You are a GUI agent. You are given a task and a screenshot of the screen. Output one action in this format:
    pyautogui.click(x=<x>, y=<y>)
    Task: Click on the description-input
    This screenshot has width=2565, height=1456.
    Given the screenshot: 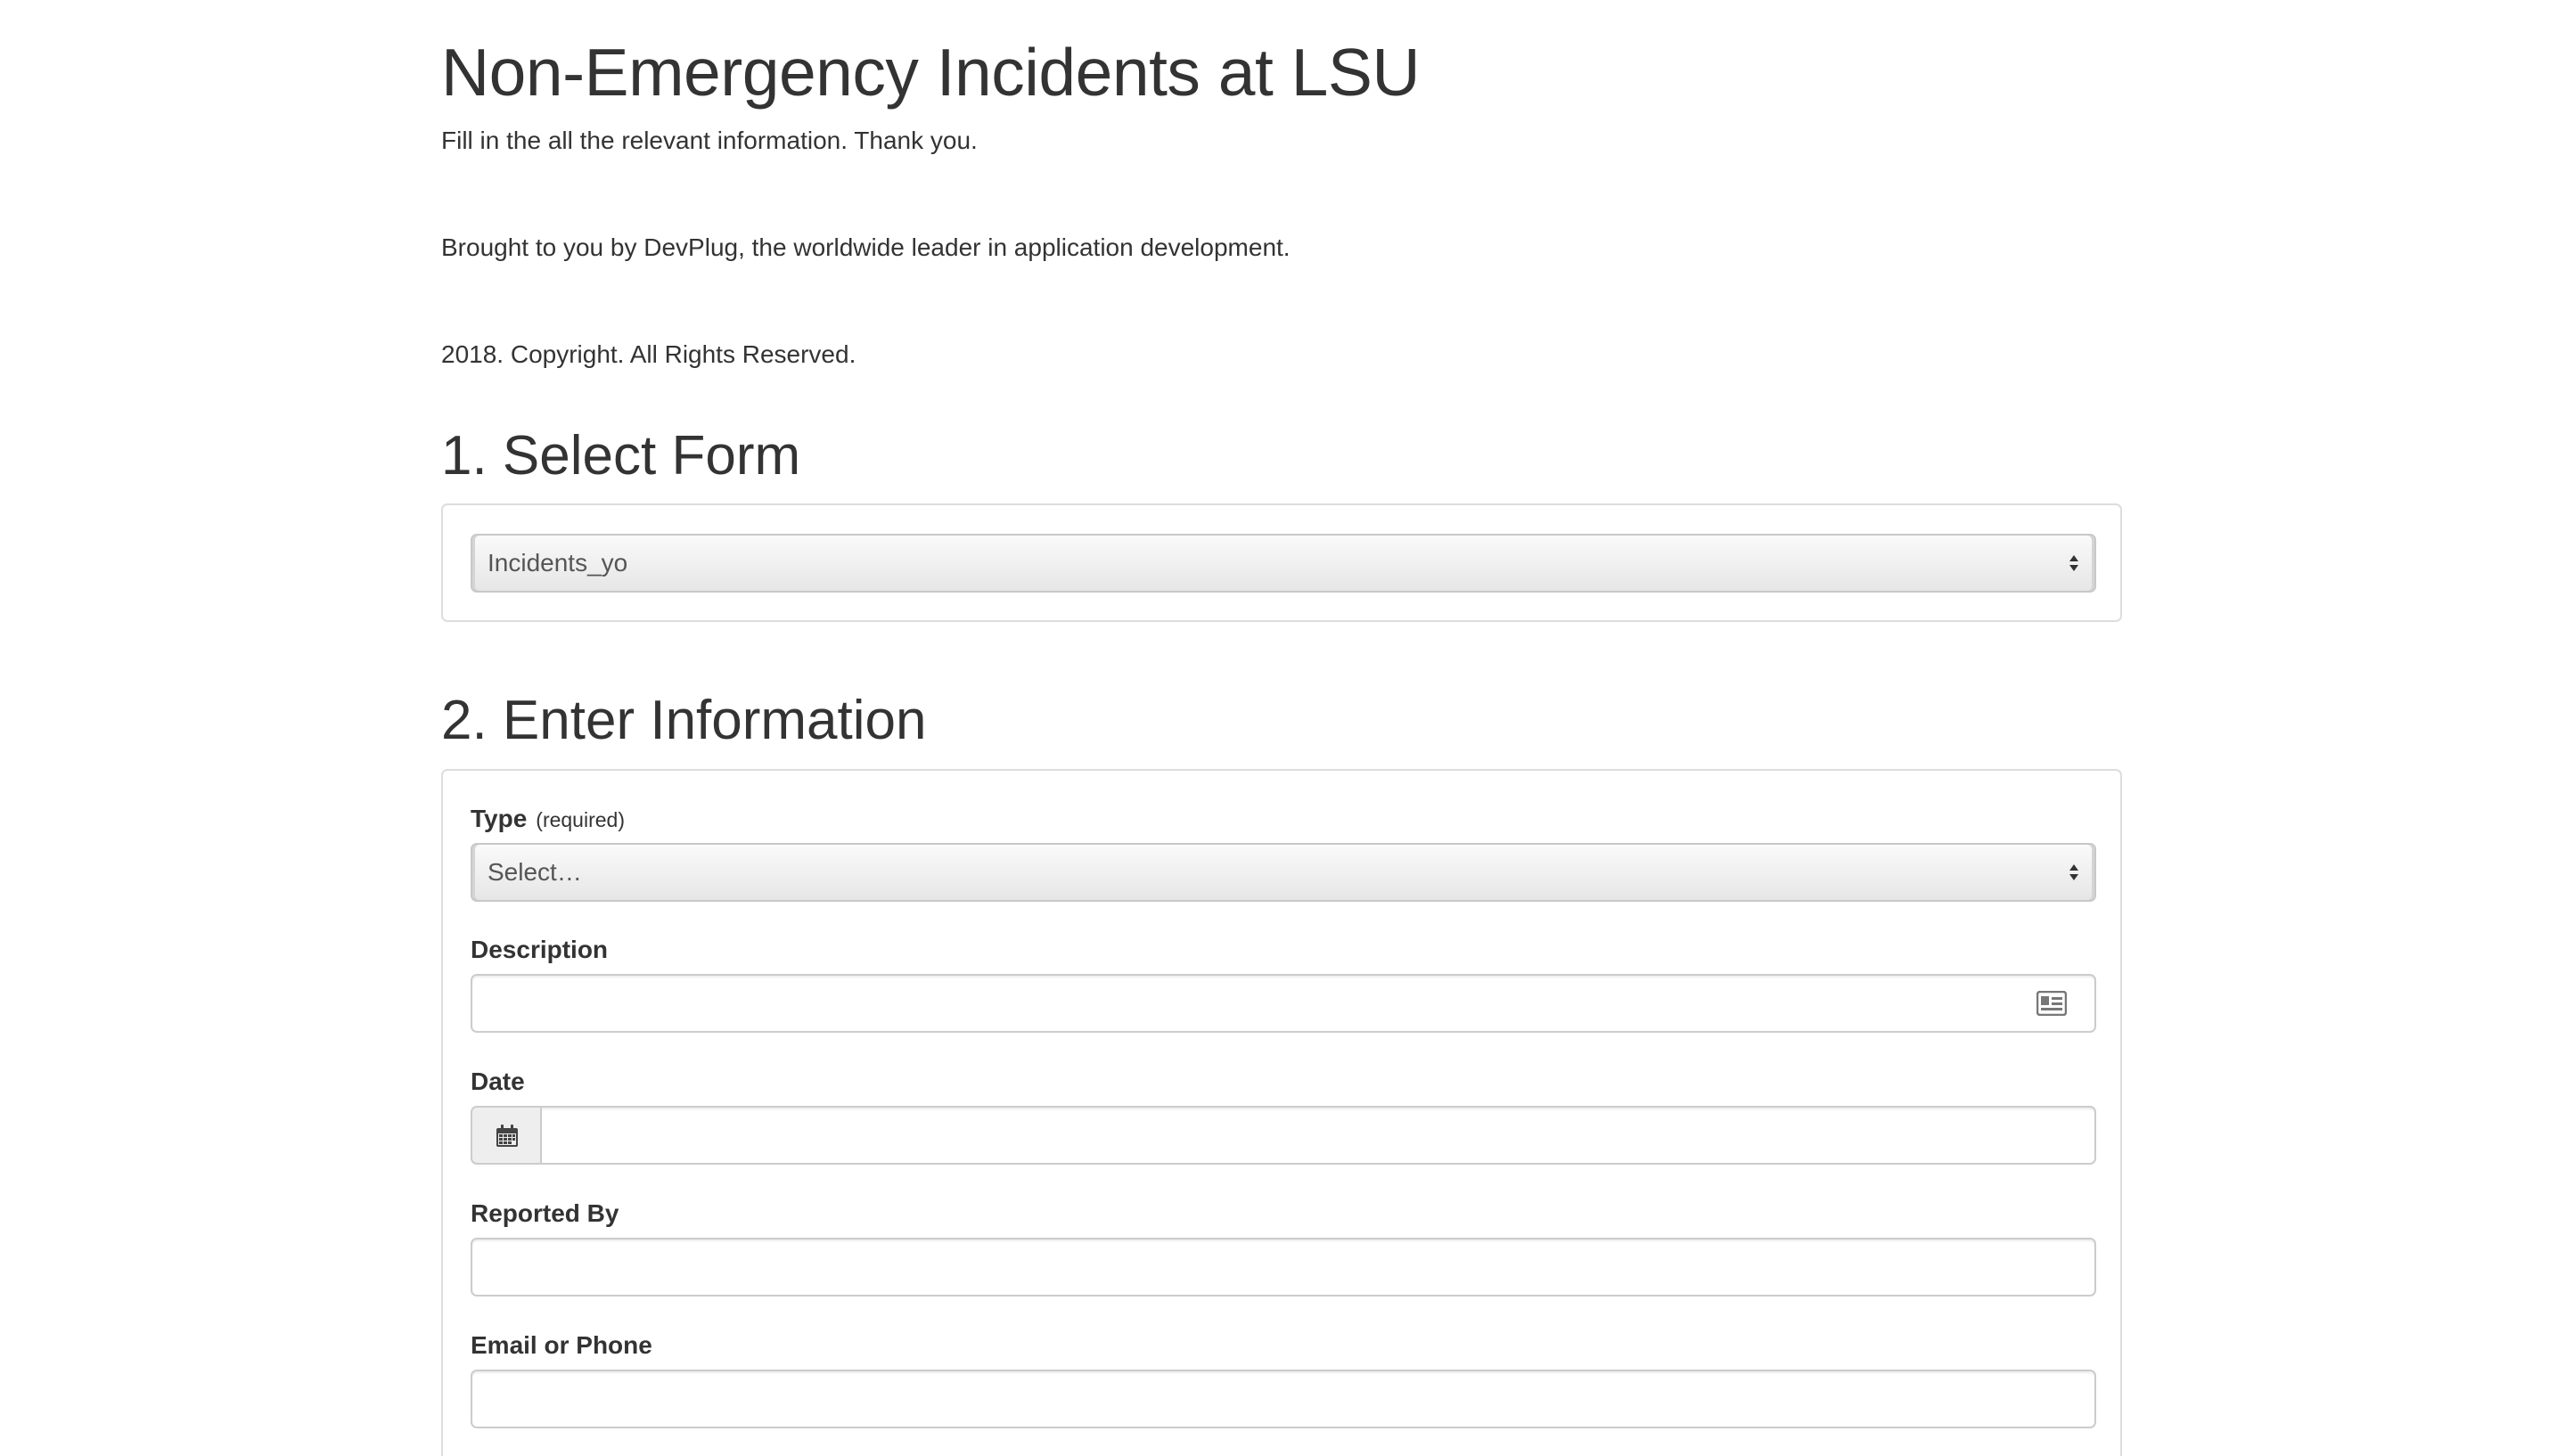 What is the action you would take?
    pyautogui.click(x=1283, y=1004)
    